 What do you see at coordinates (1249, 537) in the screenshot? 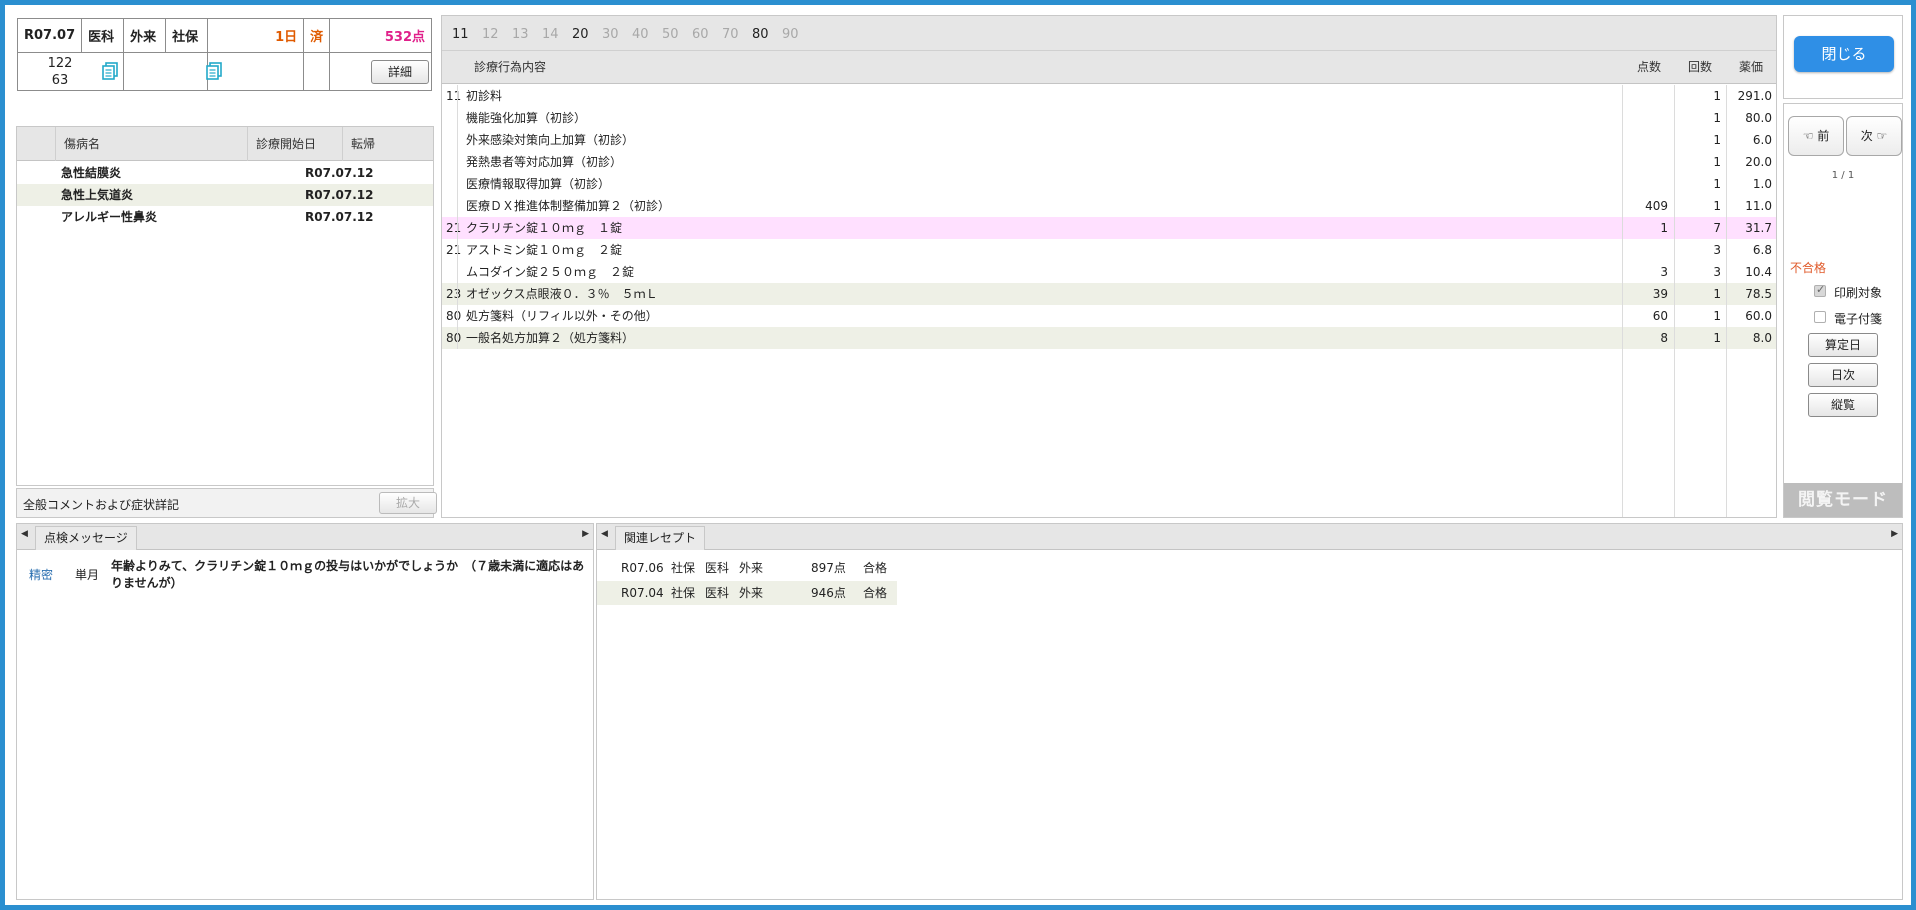
I see `related-tab-strip: ◀ 関連レセプト ▶` at bounding box center [1249, 537].